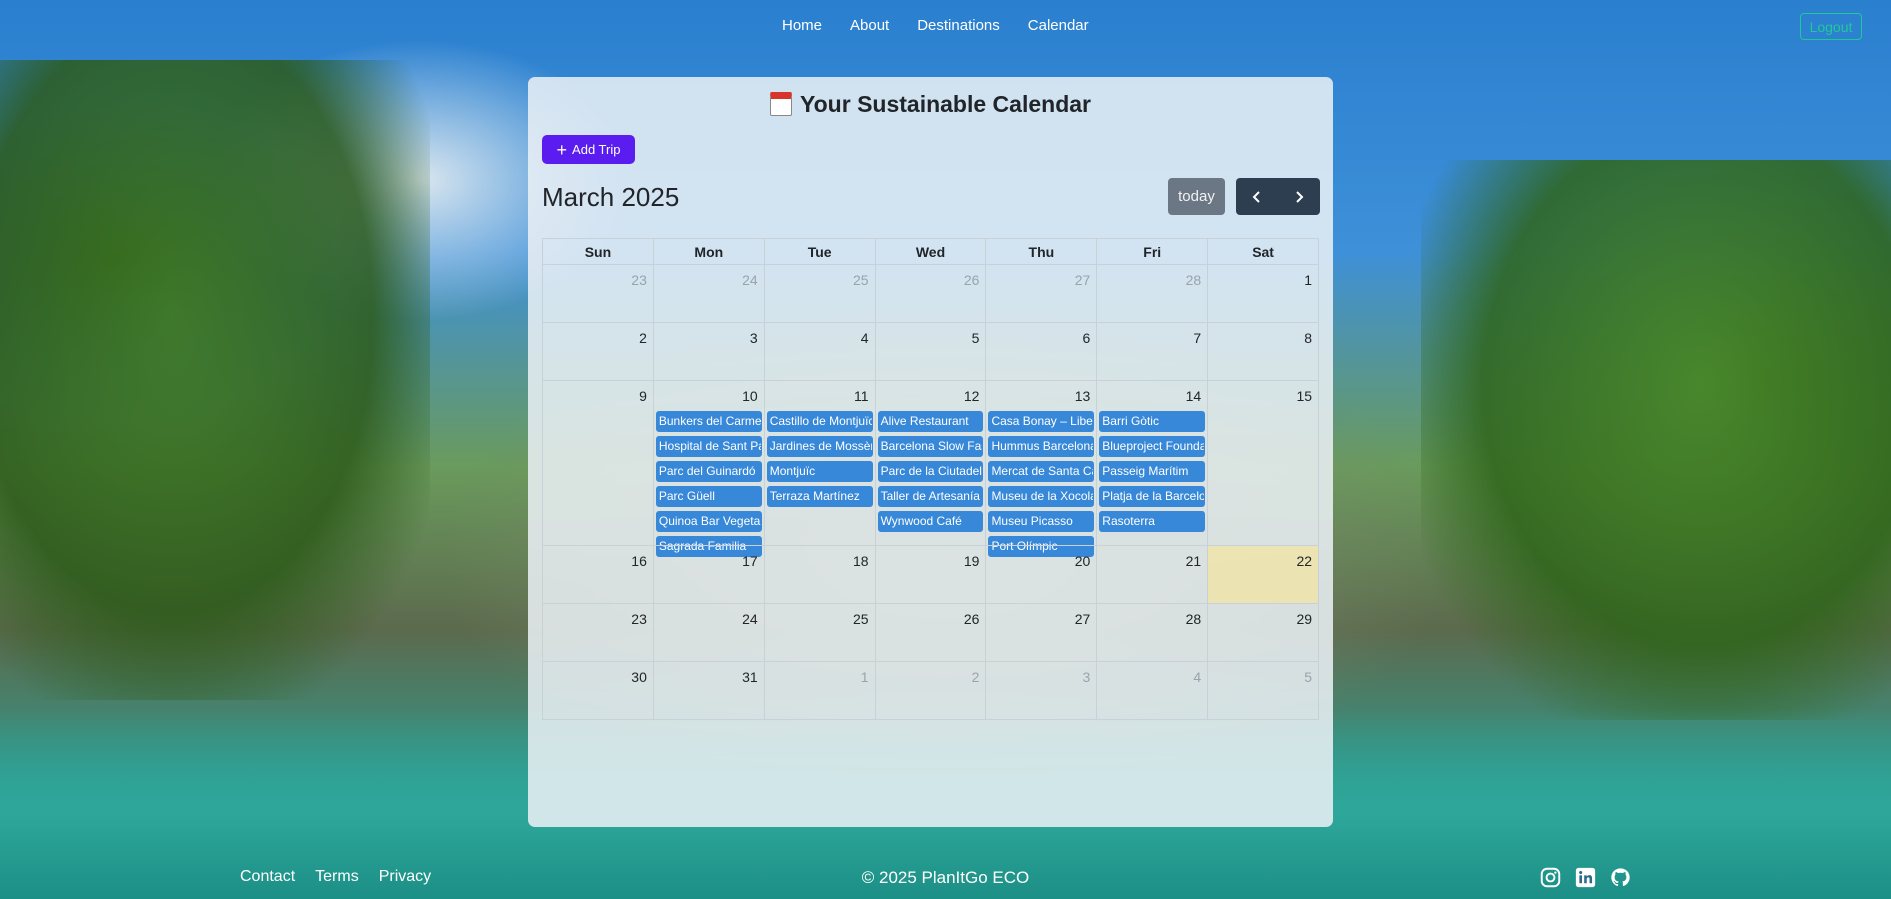 The width and height of the screenshot is (1891, 899). What do you see at coordinates (643, 396) in the screenshot?
I see `day-number: 9` at bounding box center [643, 396].